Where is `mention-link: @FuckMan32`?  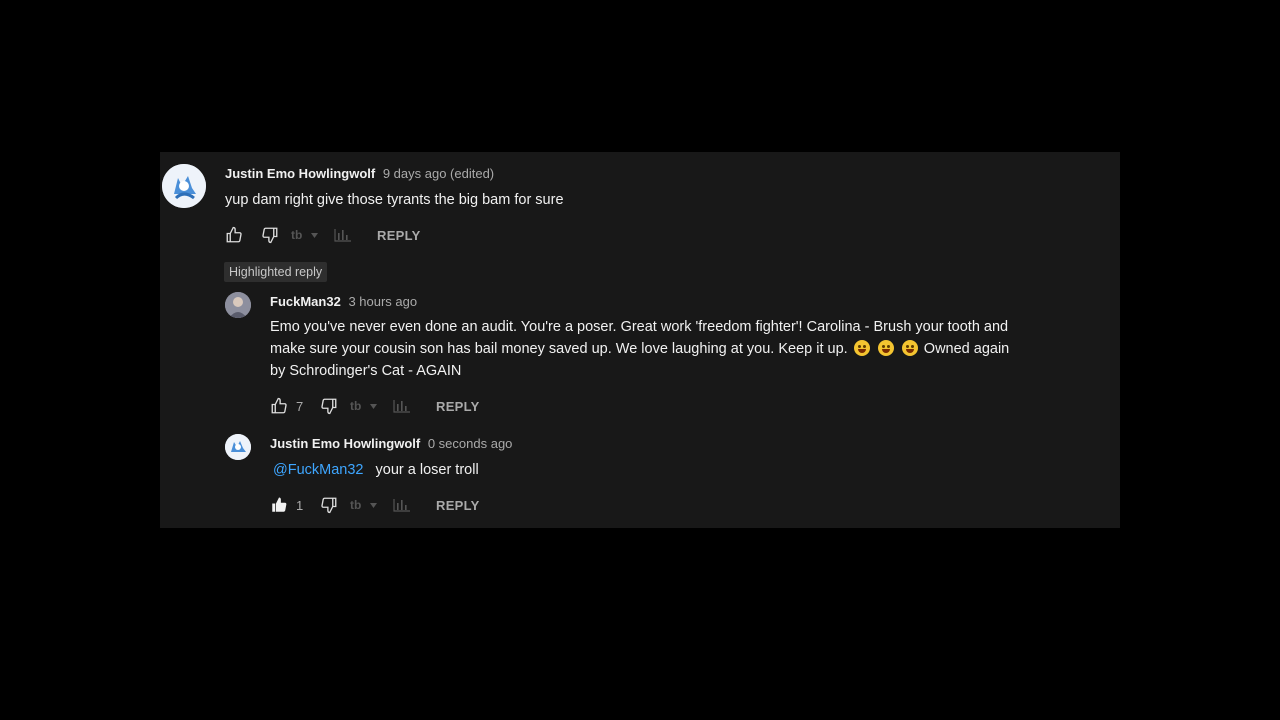
mention-link: @FuckMan32 is located at coordinates (318, 470).